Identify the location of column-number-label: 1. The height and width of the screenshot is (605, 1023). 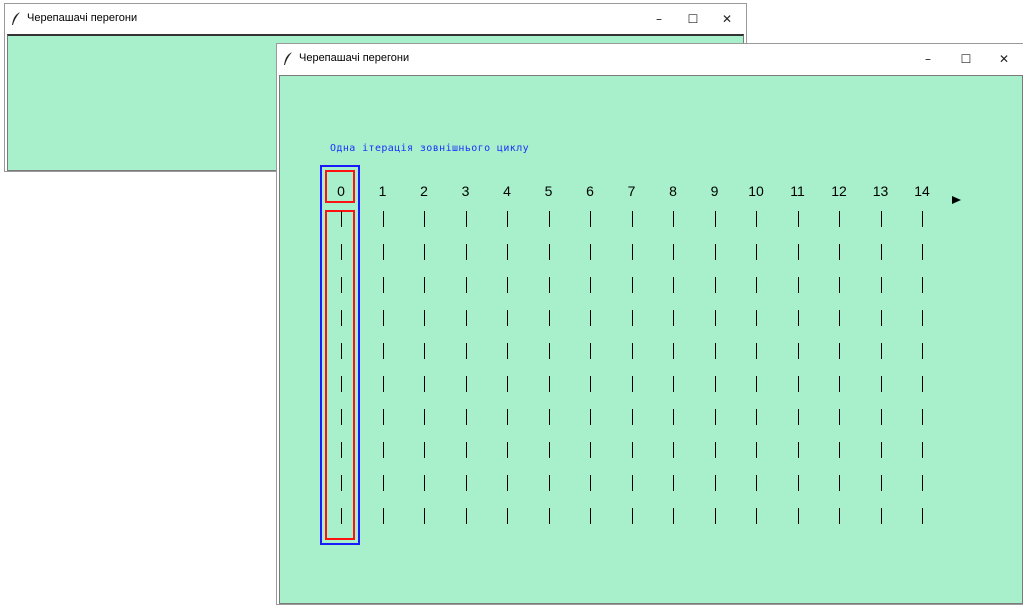
(382, 191).